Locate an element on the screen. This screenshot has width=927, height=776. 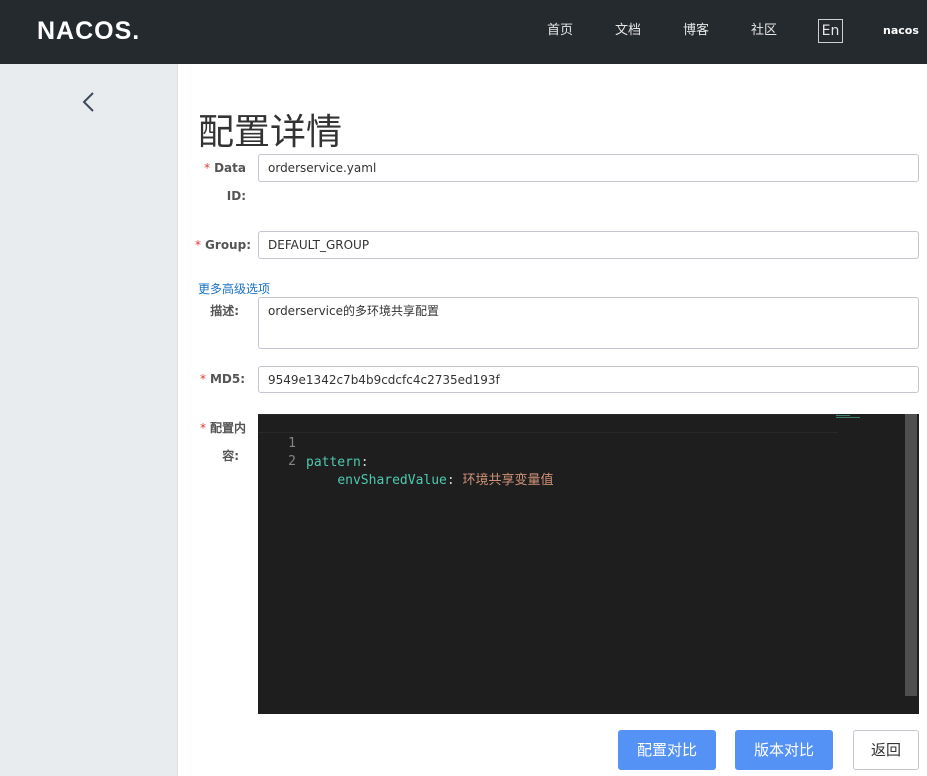
description-label: 描述: is located at coordinates (224, 311).